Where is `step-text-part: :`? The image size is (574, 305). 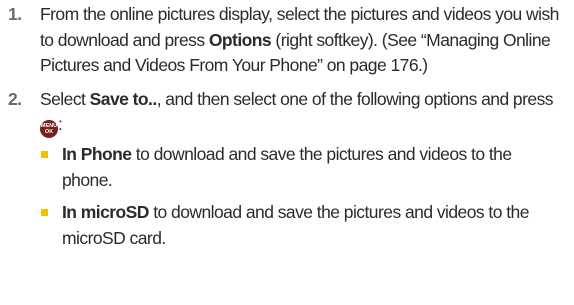
step-text-part: : is located at coordinates (60, 124).